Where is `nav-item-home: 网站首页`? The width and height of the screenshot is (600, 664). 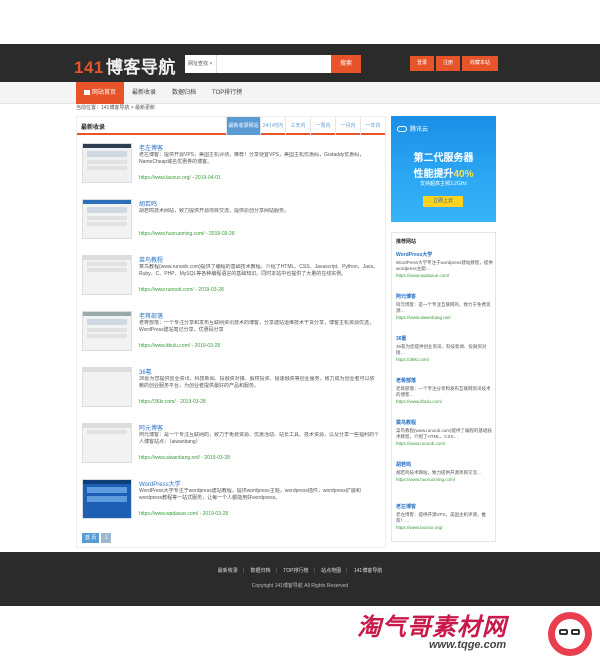 nav-item-home: 网站首页 is located at coordinates (100, 93).